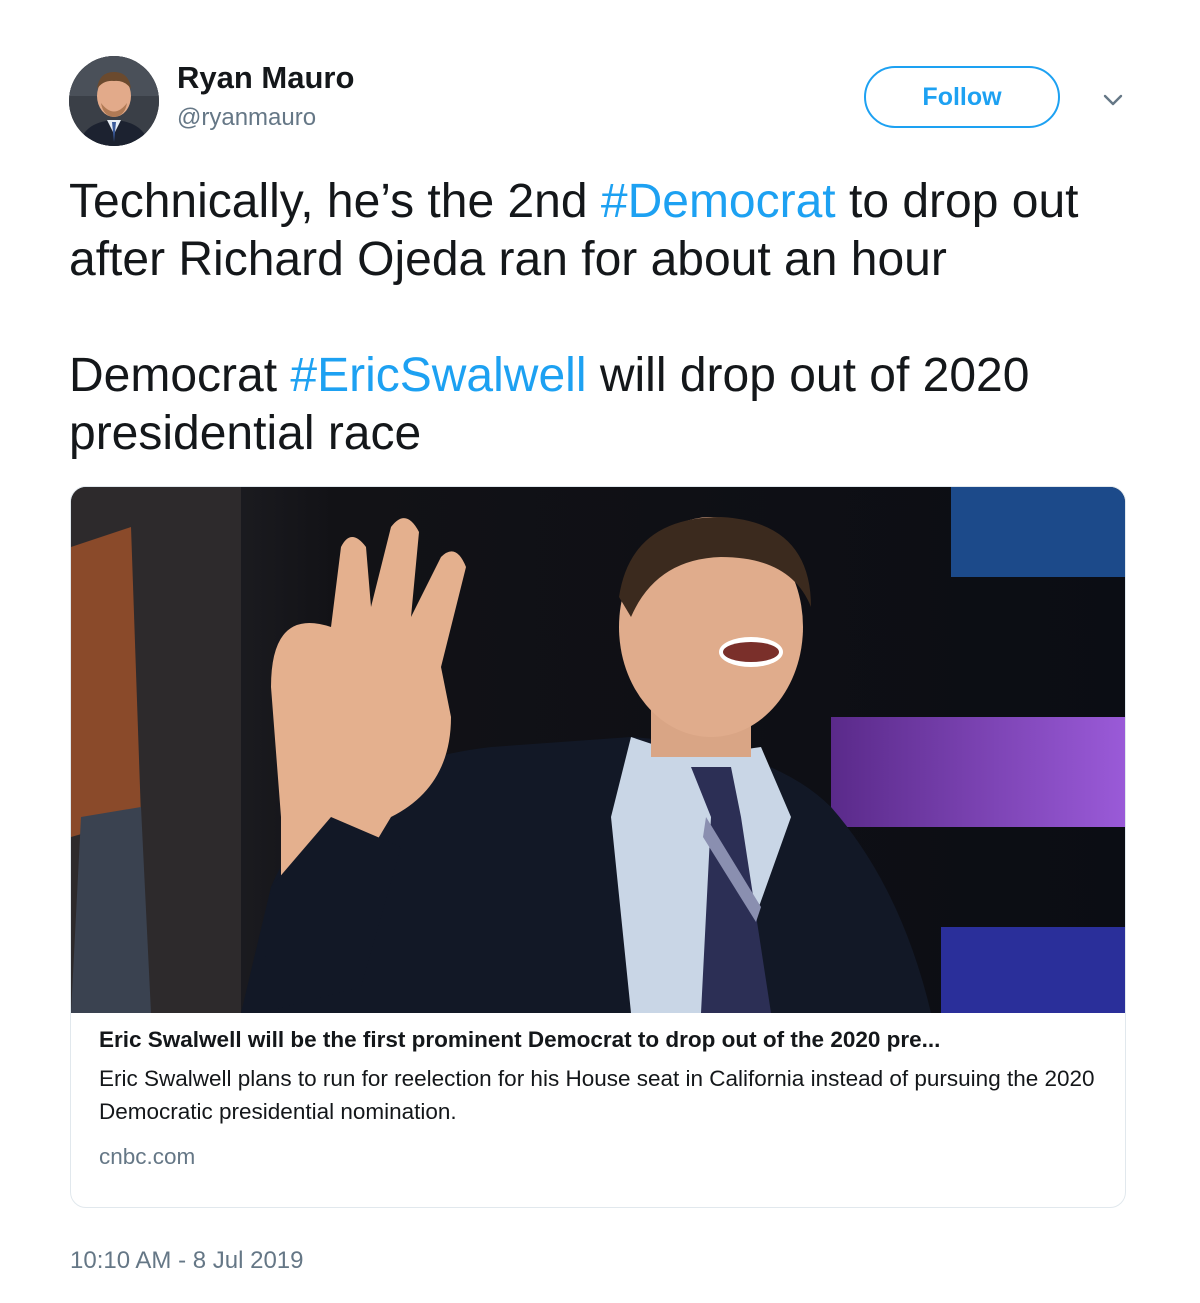  I want to click on user-handle: @ryanmauro, so click(246, 118).